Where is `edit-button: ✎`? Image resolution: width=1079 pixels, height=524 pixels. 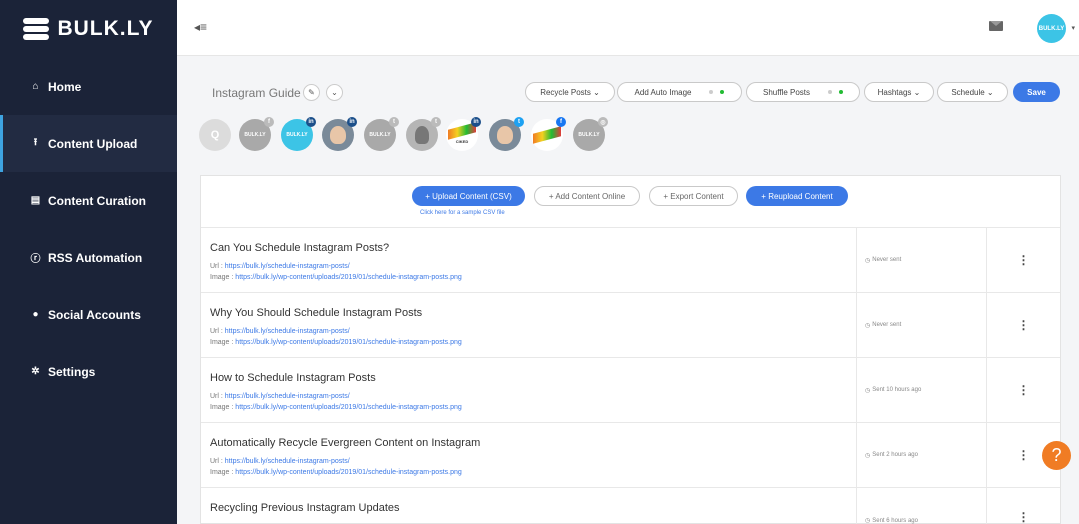 edit-button: ✎ is located at coordinates (311, 92).